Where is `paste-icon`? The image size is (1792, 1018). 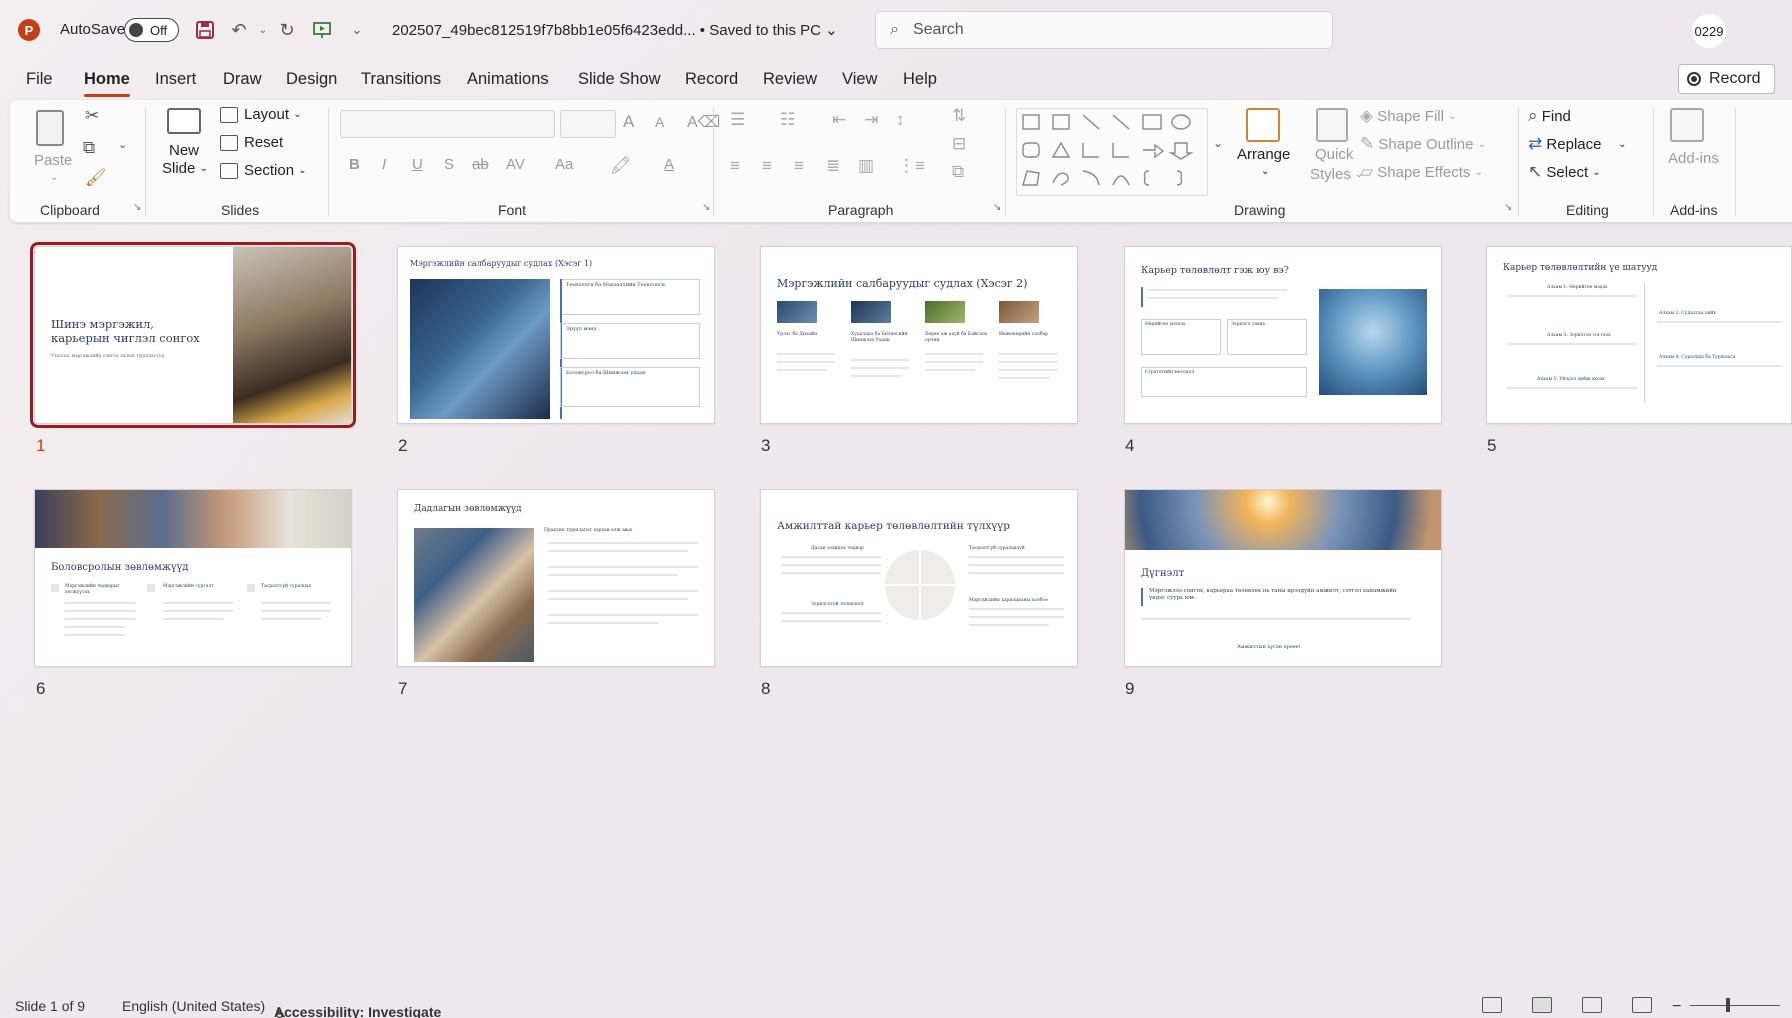
paste-icon is located at coordinates (50, 128).